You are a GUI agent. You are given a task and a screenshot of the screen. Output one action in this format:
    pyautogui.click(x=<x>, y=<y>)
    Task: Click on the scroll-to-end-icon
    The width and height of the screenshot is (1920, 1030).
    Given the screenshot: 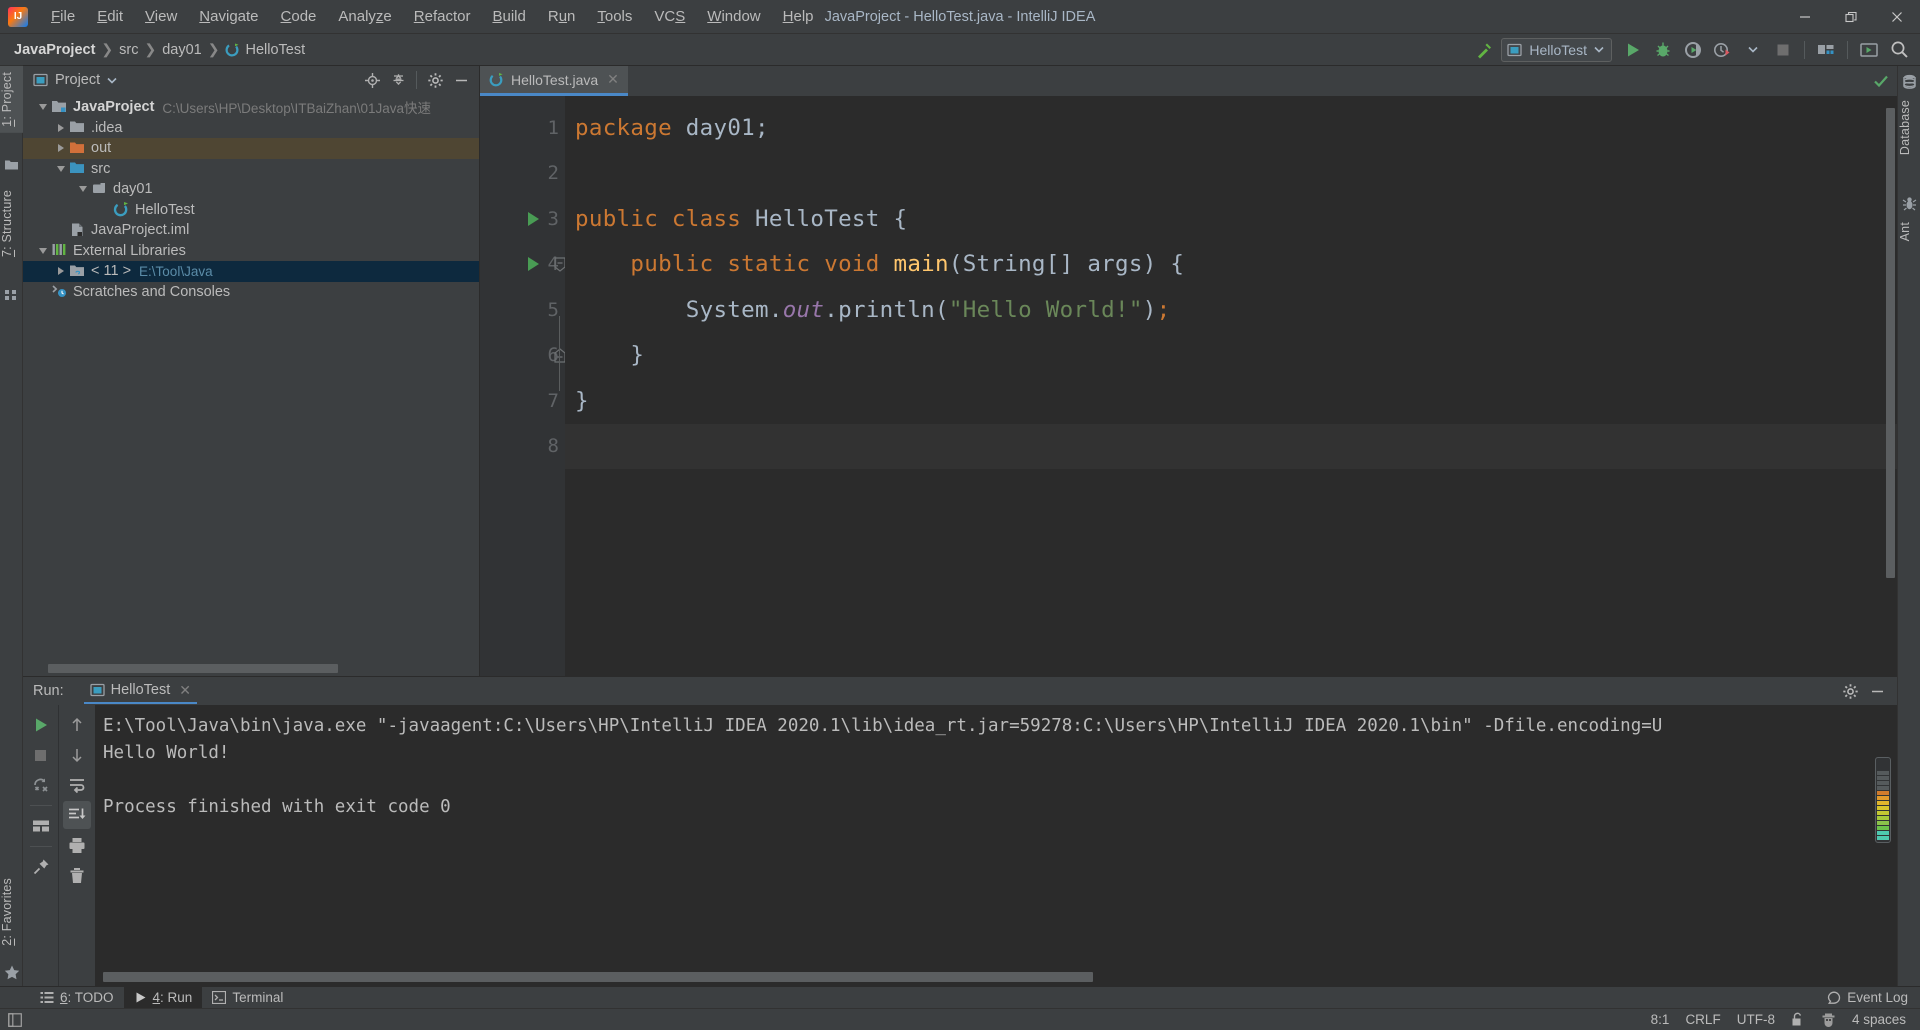 What is the action you would take?
    pyautogui.click(x=77, y=815)
    